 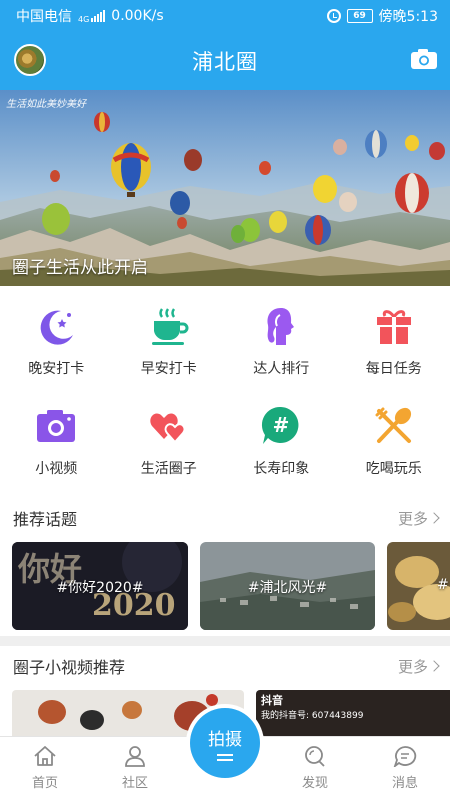 I want to click on feature-label: 达人排行, so click(x=281, y=369).